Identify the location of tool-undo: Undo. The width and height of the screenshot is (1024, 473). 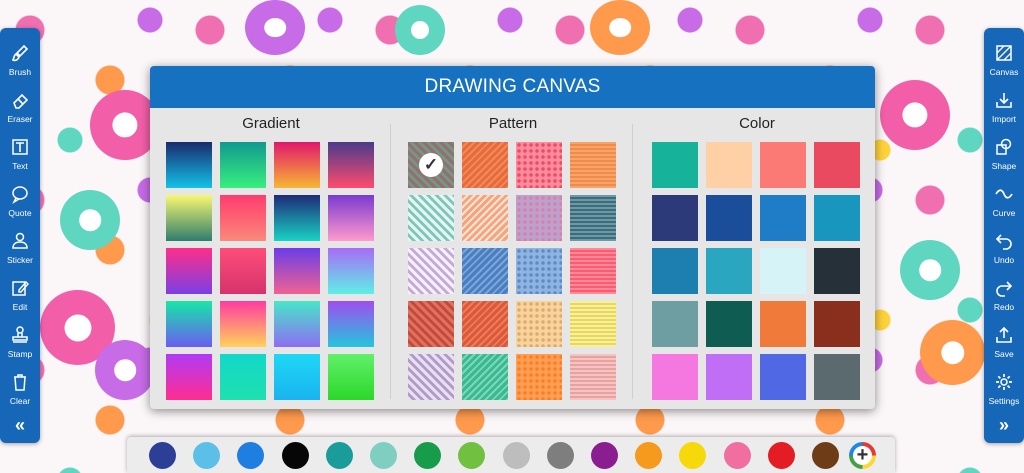
(1004, 253).